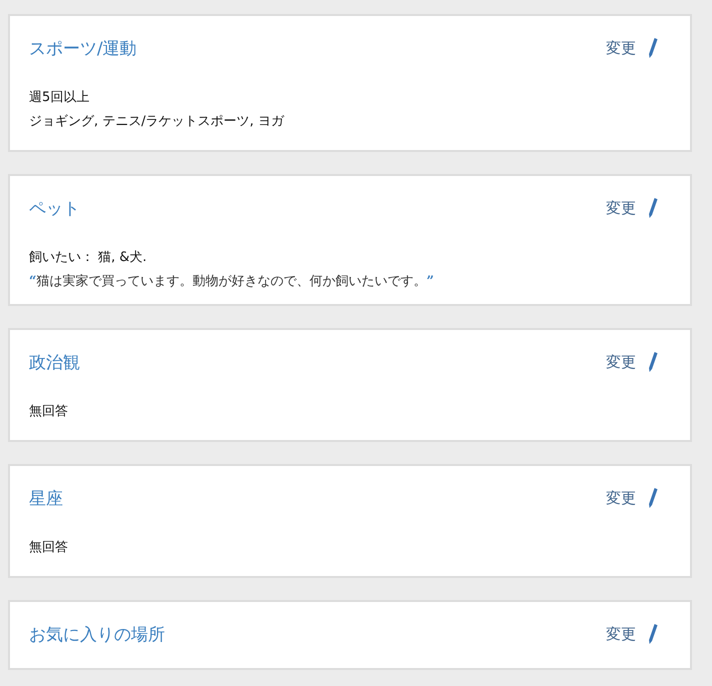 The width and height of the screenshot is (712, 686). Describe the element at coordinates (157, 121) in the screenshot. I see `answer-text: ジョギング, テニス/ラケットスポーツ, ヨガ` at that location.